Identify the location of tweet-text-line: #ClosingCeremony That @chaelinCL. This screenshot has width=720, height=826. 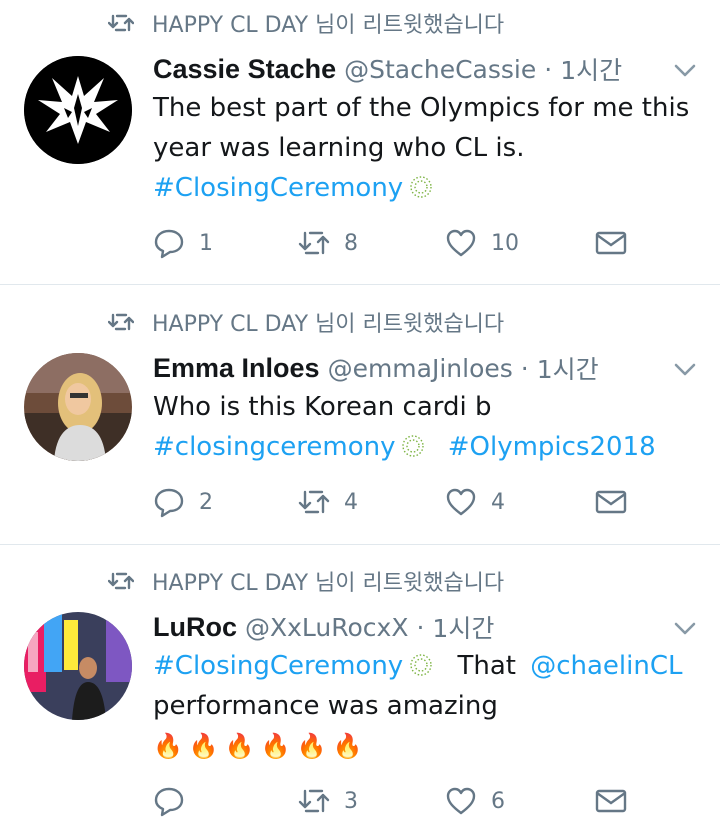
(418, 666).